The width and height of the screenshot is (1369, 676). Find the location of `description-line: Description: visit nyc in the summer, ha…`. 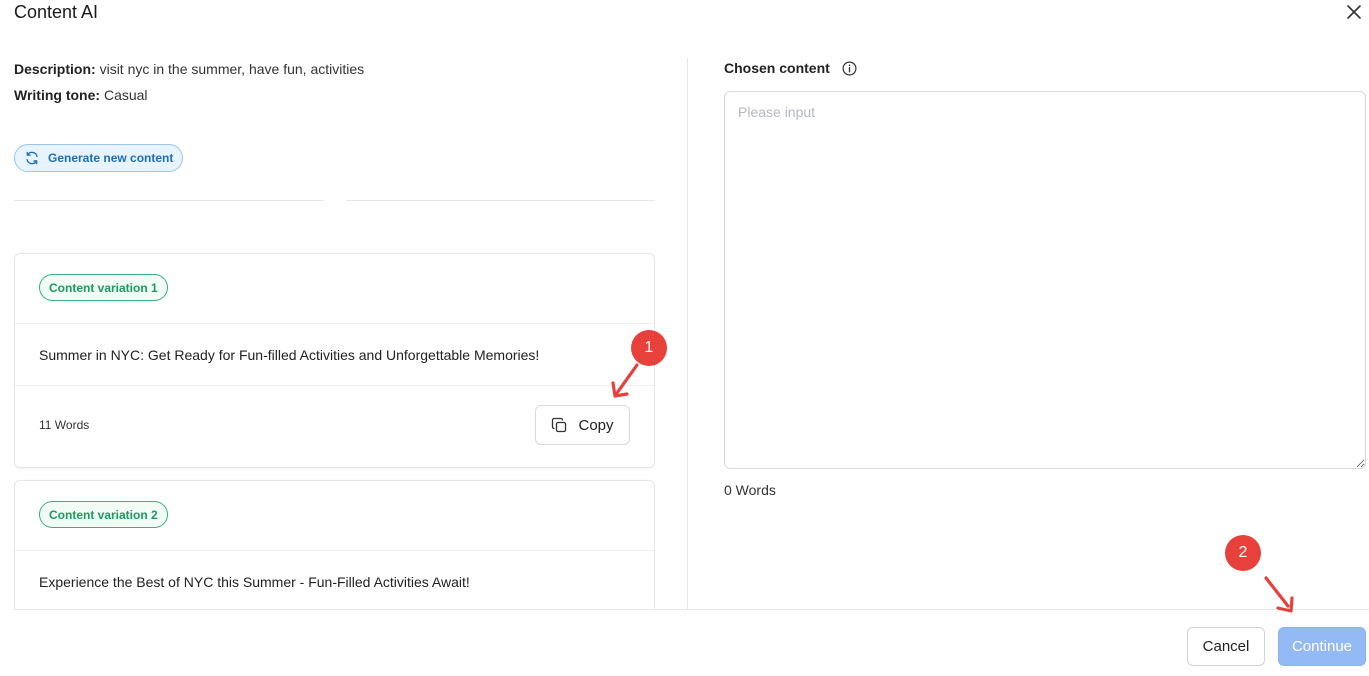

description-line: Description: visit nyc in the summer, ha… is located at coordinates (334, 71).